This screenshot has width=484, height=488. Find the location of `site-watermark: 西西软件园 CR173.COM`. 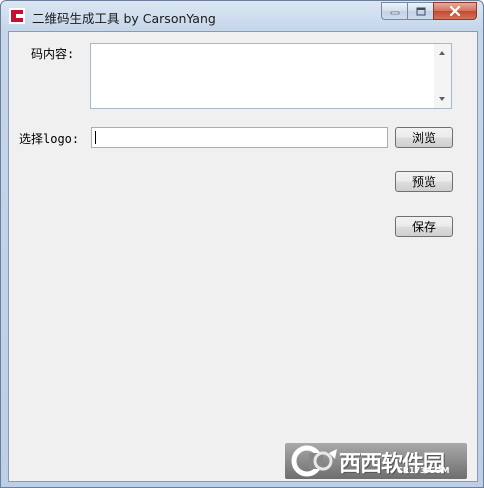

site-watermark: 西西软件园 CR173.COM is located at coordinates (376, 461).